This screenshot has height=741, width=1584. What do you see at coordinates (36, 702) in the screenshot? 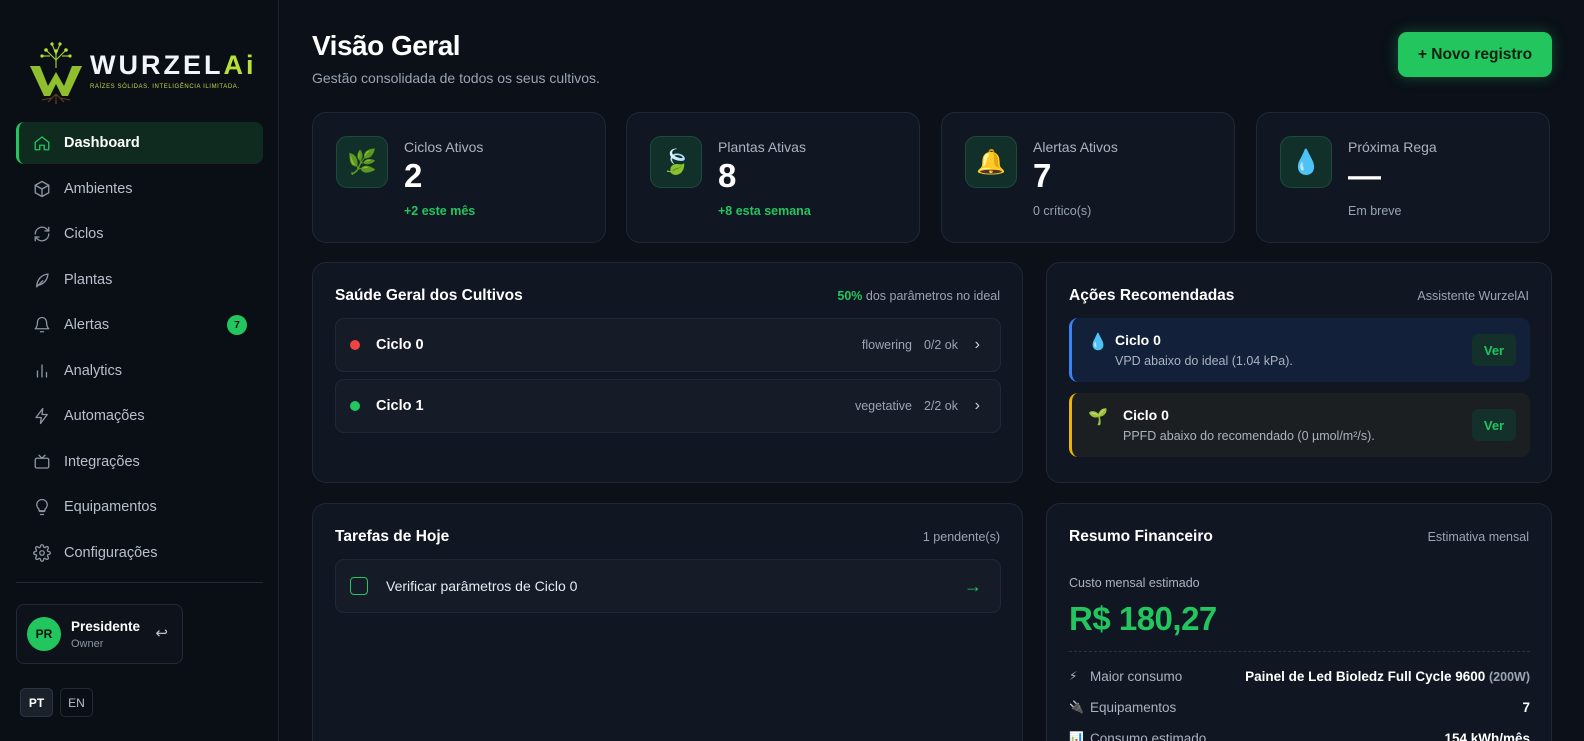
I see `language-pt-button: PT` at bounding box center [36, 702].